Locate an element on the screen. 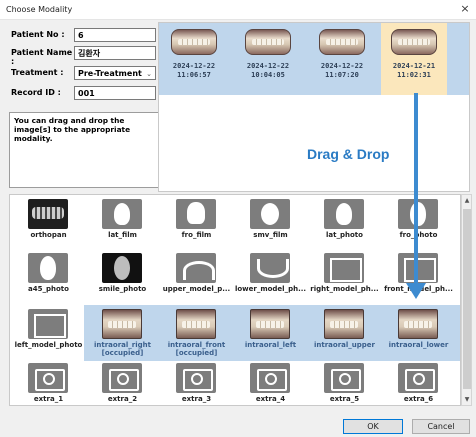 Image resolution: width=476 pixels, height=437 pixels. modality-intraoral-left: intraoral_left is located at coordinates (270, 333).